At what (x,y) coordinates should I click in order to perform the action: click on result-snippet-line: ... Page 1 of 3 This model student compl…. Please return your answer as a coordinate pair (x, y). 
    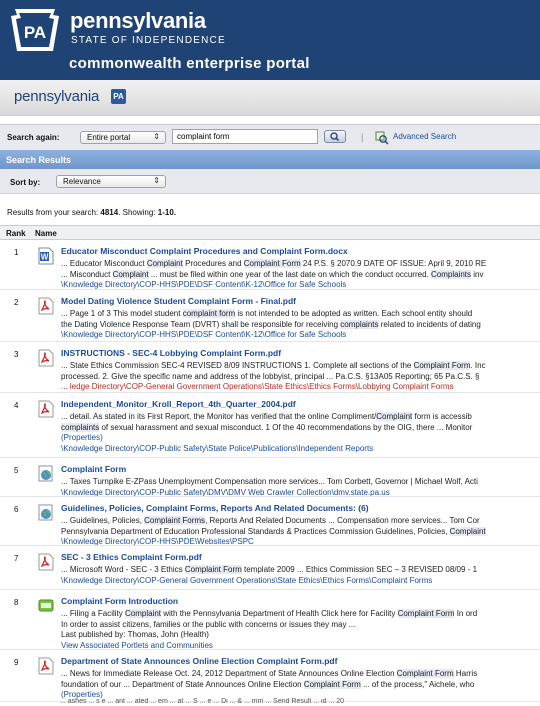
    Looking at the image, I should click on (267, 313).